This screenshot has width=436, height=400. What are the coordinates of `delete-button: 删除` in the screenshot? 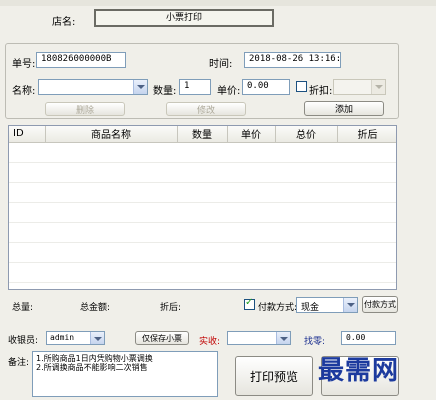 It's located at (85, 109).